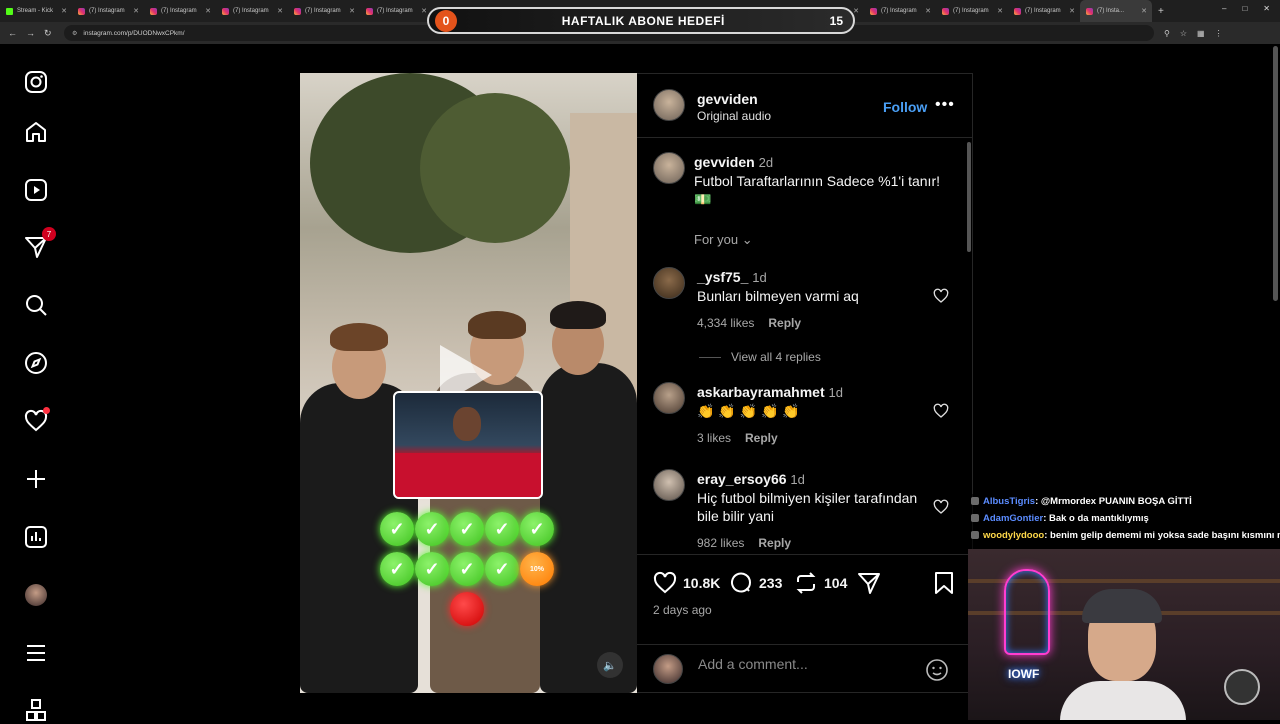 Image resolution: width=1280 pixels, height=724 pixels. Describe the element at coordinates (359, 337) in the screenshot. I see `video-person-hair` at that location.